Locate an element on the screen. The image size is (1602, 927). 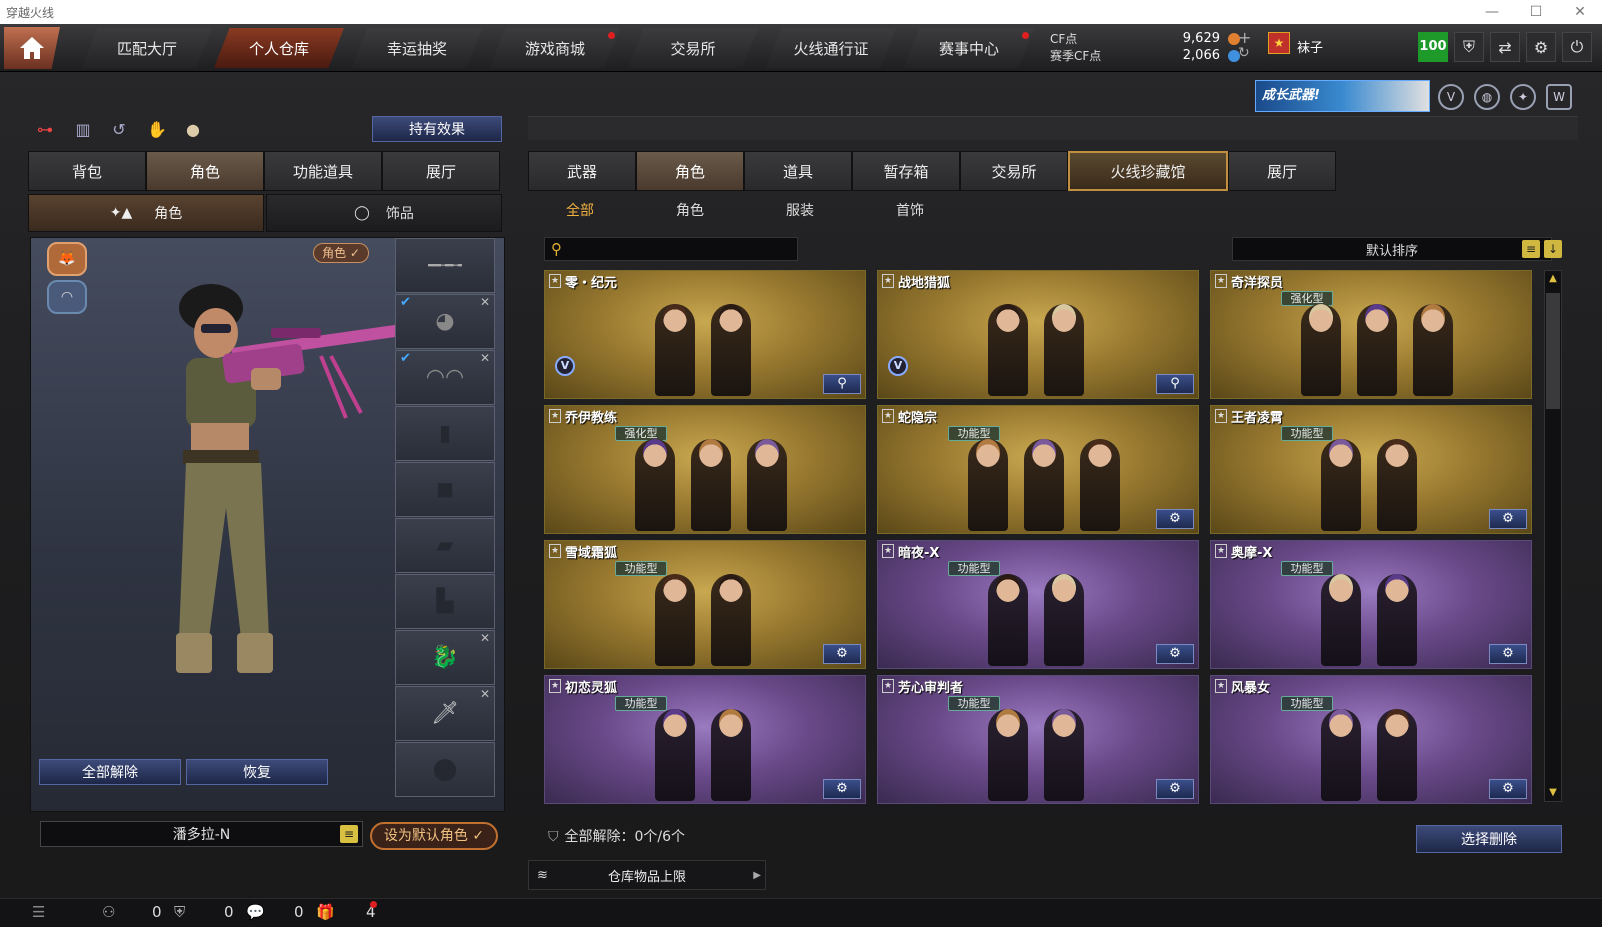
role-pill: 角色 ✓ is located at coordinates (341, 253).